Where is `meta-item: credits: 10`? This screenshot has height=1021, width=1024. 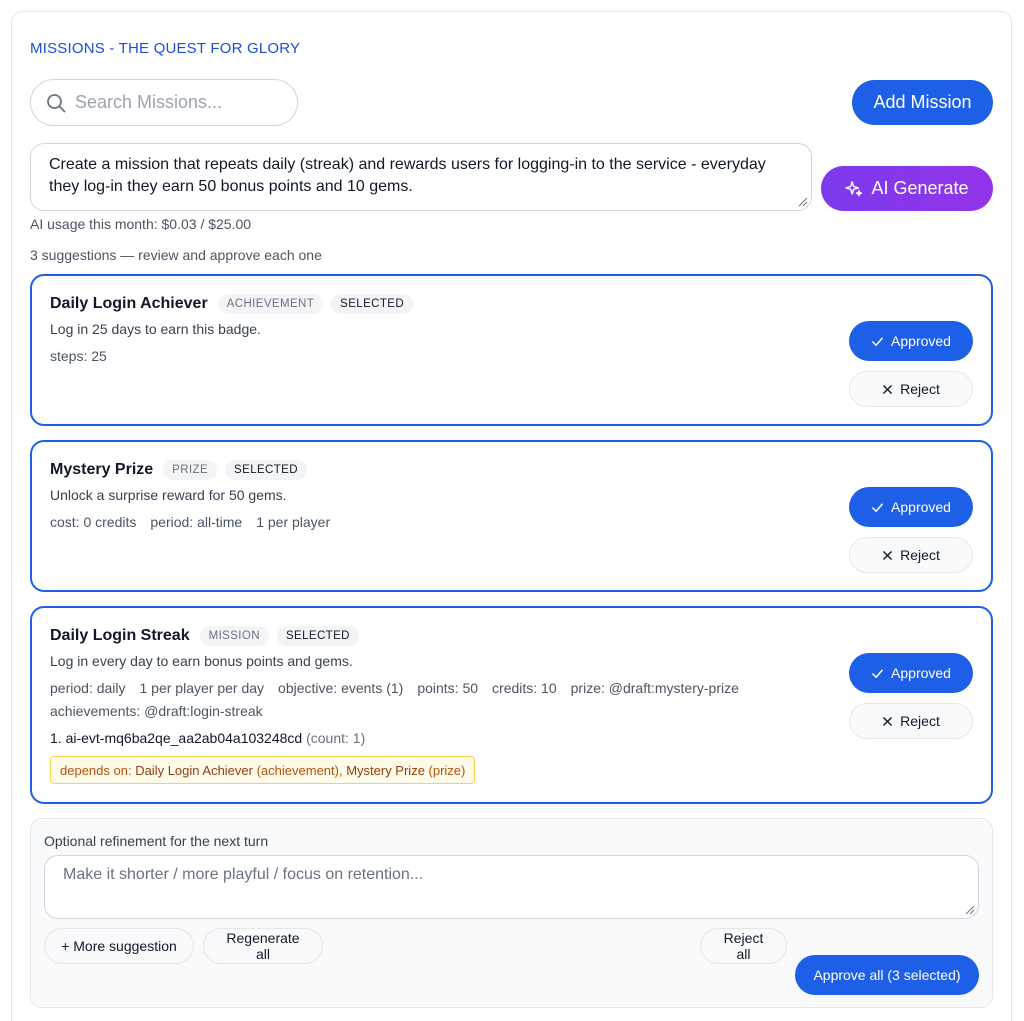
meta-item: credits: 10 is located at coordinates (524, 688).